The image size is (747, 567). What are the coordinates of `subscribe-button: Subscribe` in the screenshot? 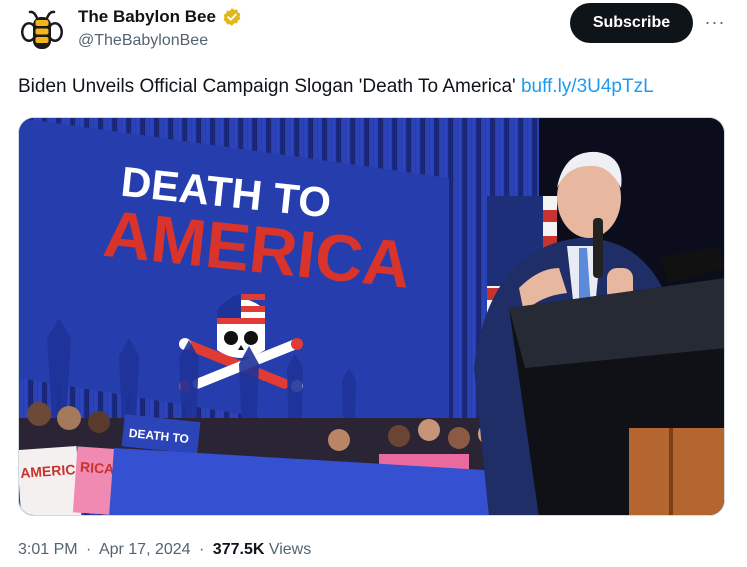 It's located at (631, 23).